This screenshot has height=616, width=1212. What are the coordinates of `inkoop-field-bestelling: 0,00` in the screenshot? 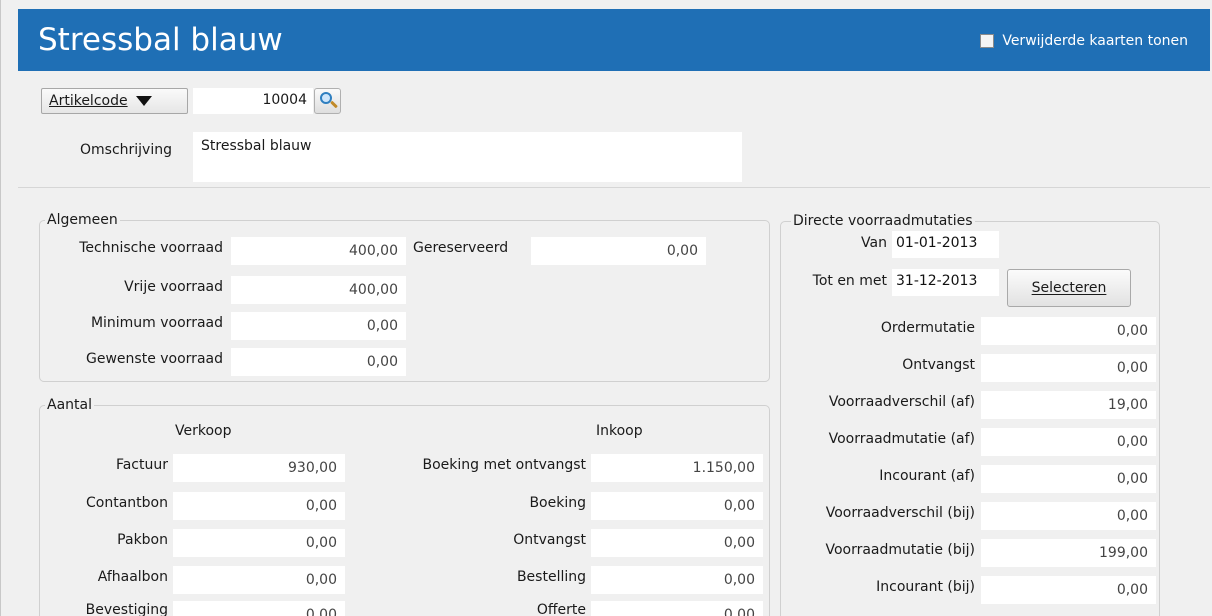 It's located at (677, 580).